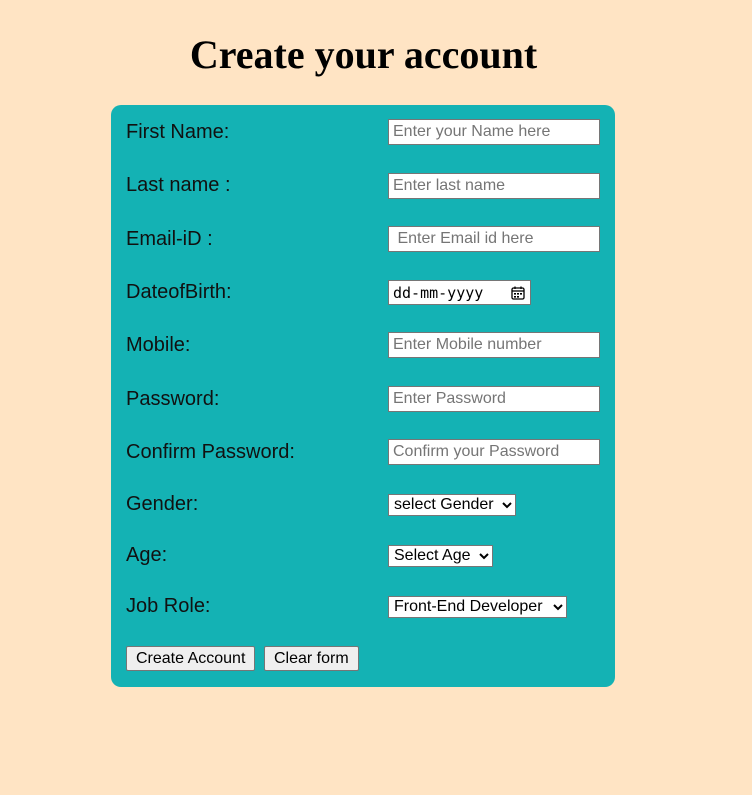 This screenshot has height=795, width=752. I want to click on first-name-label: First Name:, so click(178, 132).